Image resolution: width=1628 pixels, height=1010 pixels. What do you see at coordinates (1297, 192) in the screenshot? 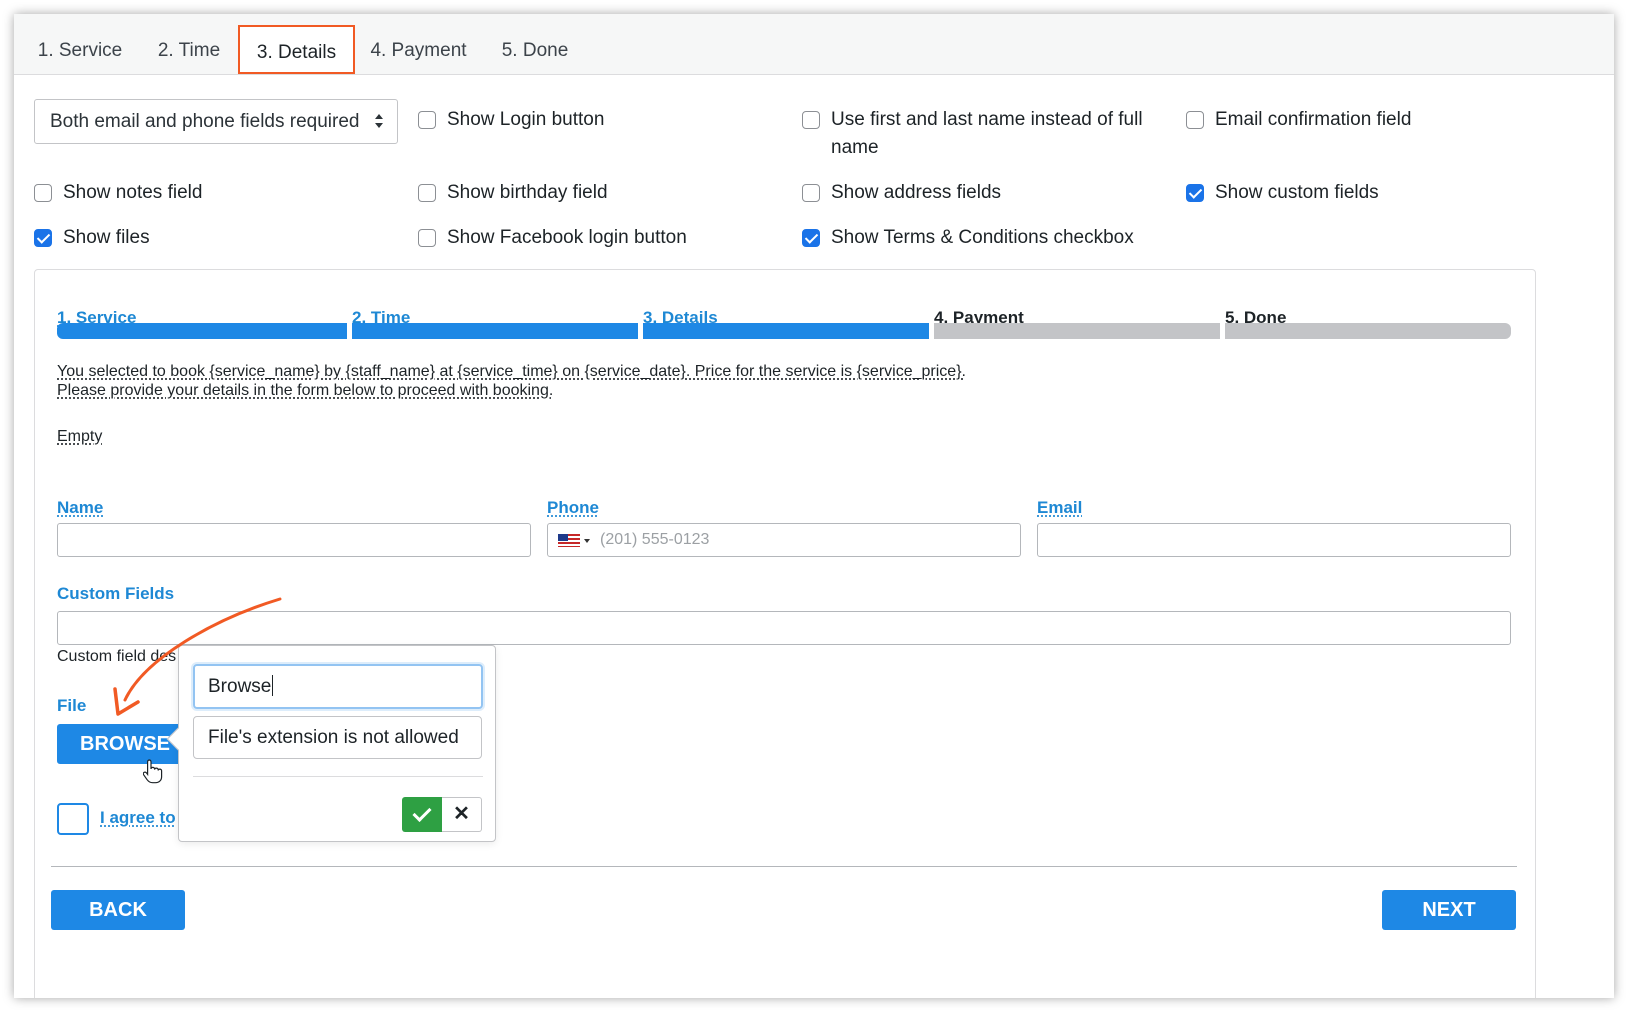
I see `option-label: Show custom fields` at bounding box center [1297, 192].